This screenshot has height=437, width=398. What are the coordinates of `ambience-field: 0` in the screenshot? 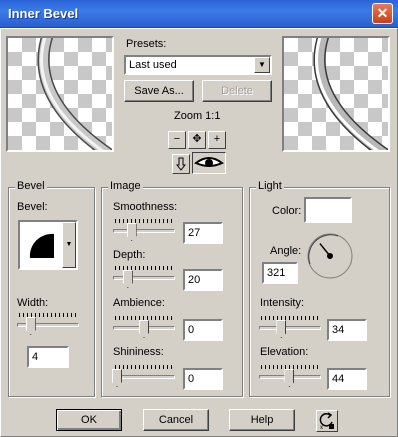 It's located at (203, 330).